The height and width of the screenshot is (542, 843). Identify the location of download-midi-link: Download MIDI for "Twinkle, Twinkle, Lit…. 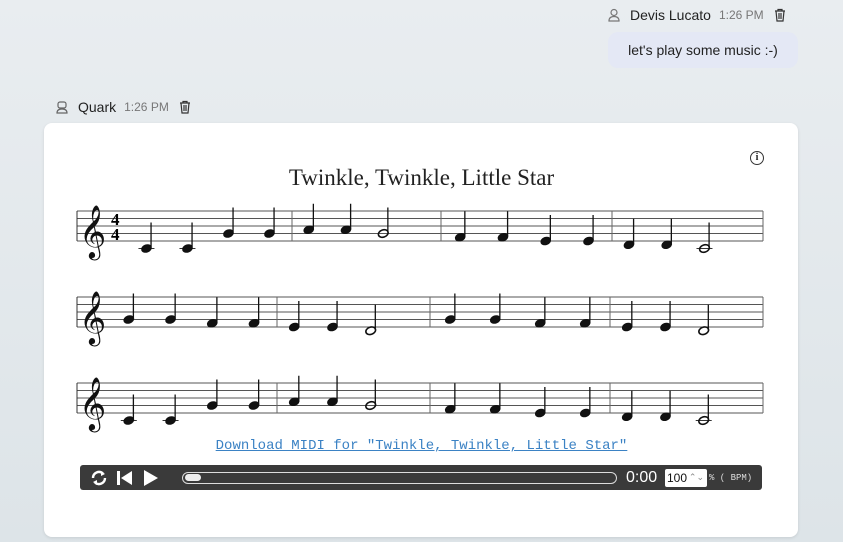
(422, 446).